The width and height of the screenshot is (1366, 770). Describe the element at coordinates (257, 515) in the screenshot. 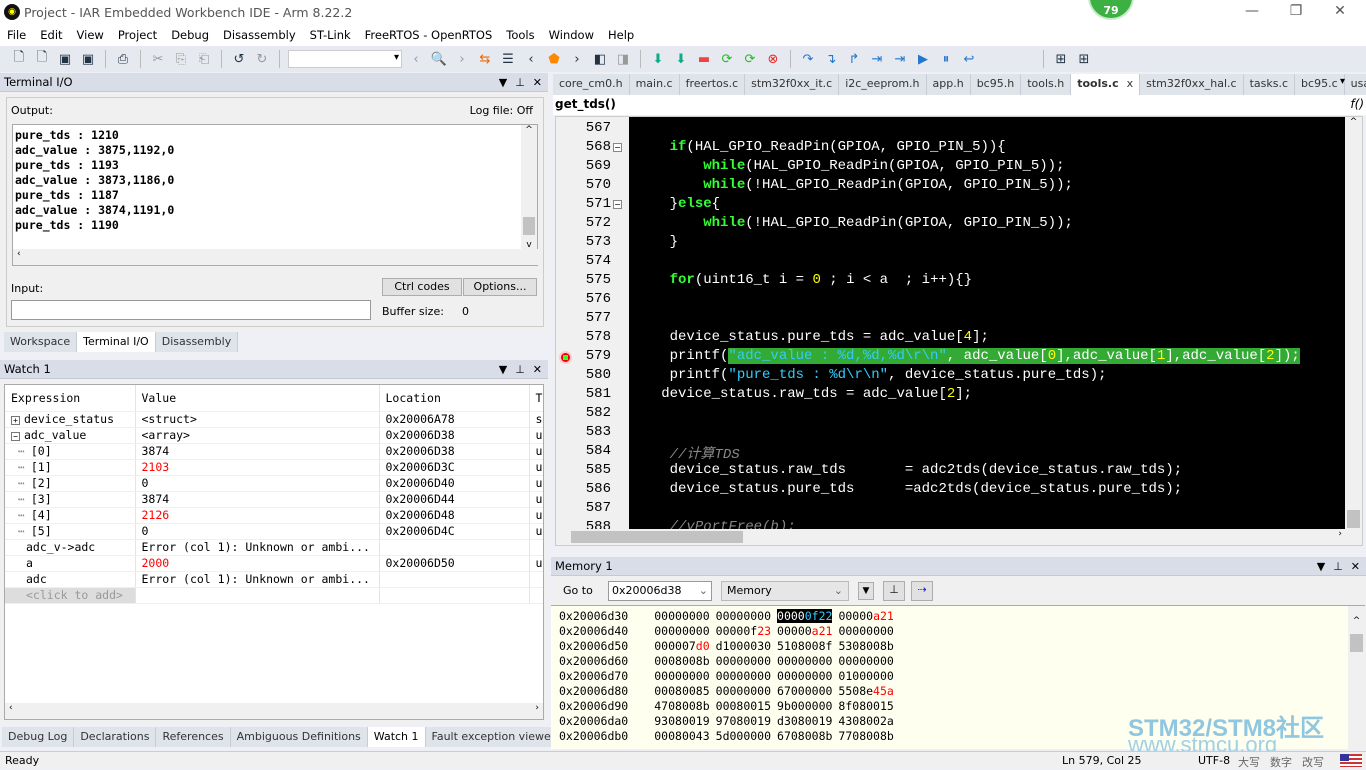

I see `watch-value: 2126` at that location.